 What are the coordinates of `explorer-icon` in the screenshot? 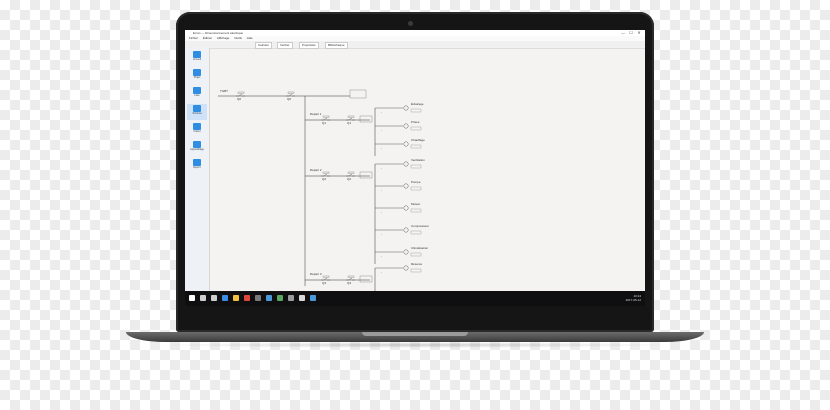 It's located at (236, 298).